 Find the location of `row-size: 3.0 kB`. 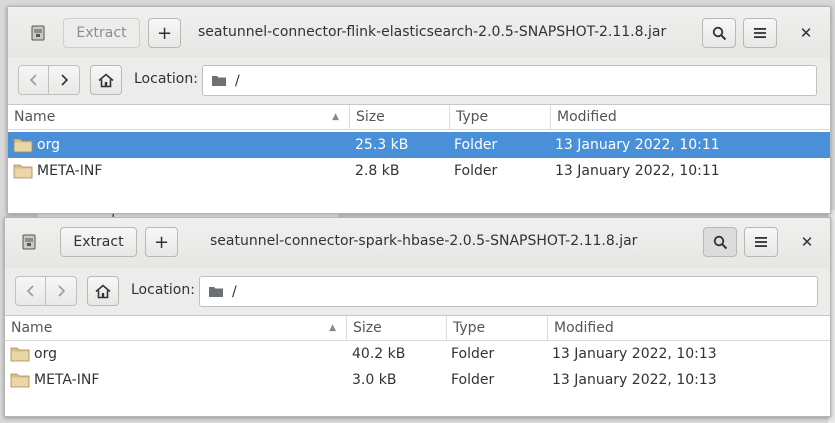

row-size: 3.0 kB is located at coordinates (374, 380).